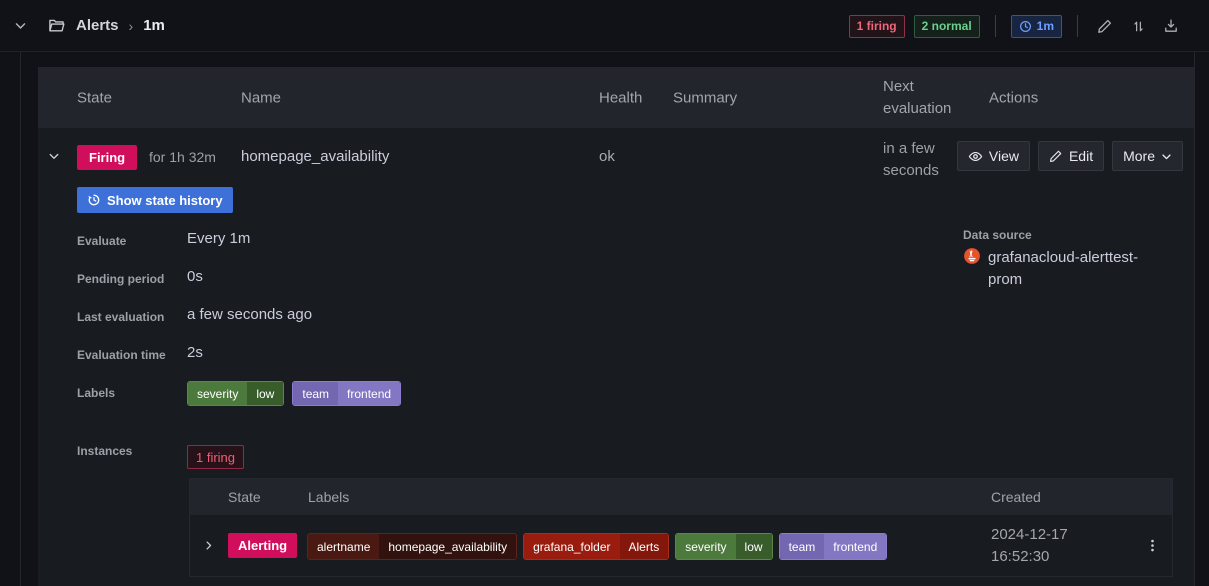 The height and width of the screenshot is (586, 1209). What do you see at coordinates (182, 157) in the screenshot?
I see `firing-duration: for 1h 32m` at bounding box center [182, 157].